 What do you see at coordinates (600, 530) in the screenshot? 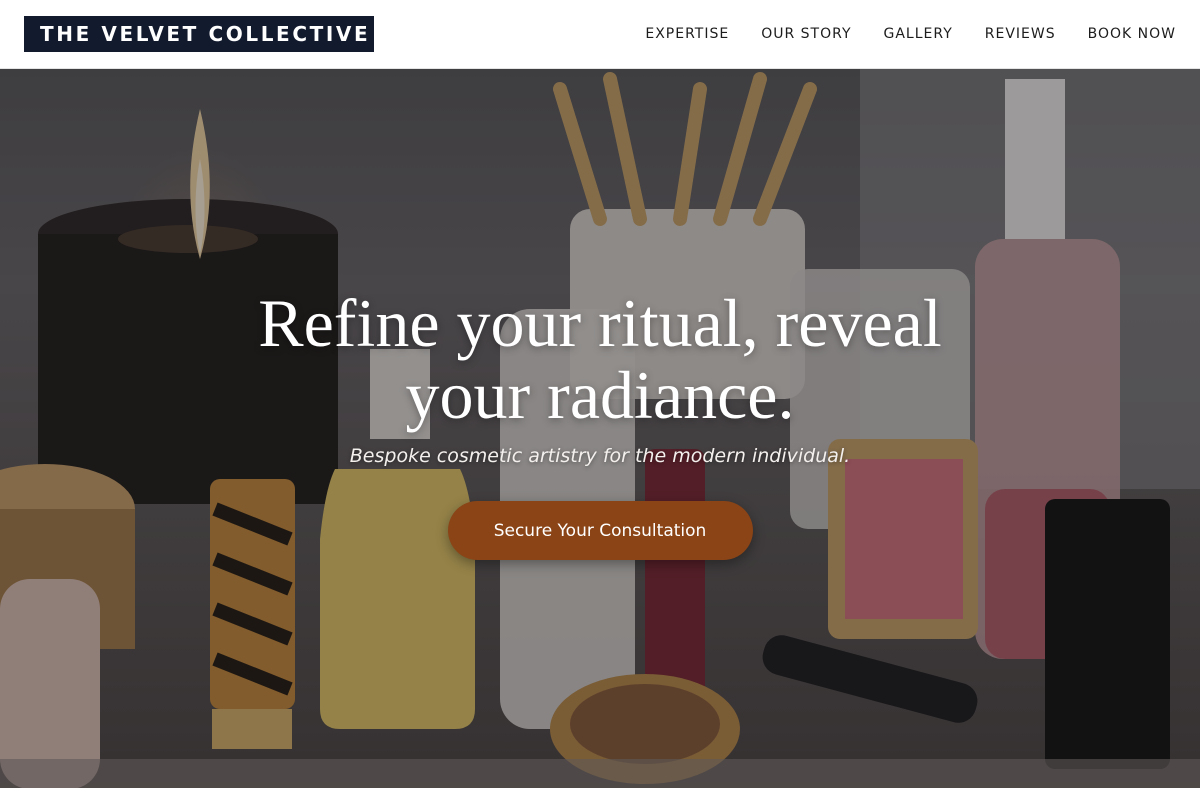
I see `consultation-button: Secure Your Consultation` at bounding box center [600, 530].